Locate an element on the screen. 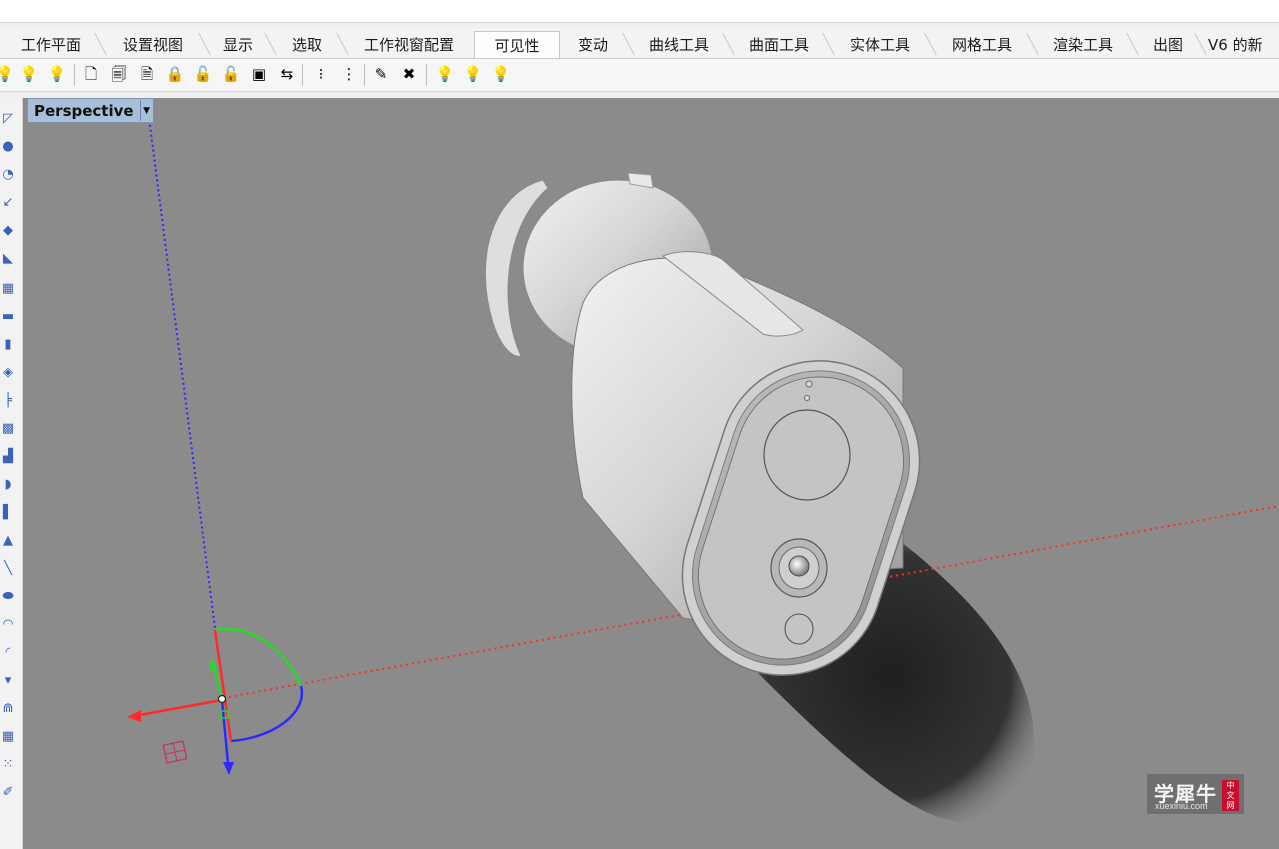  unlock-selected-icon: 🗎 is located at coordinates (147, 74).